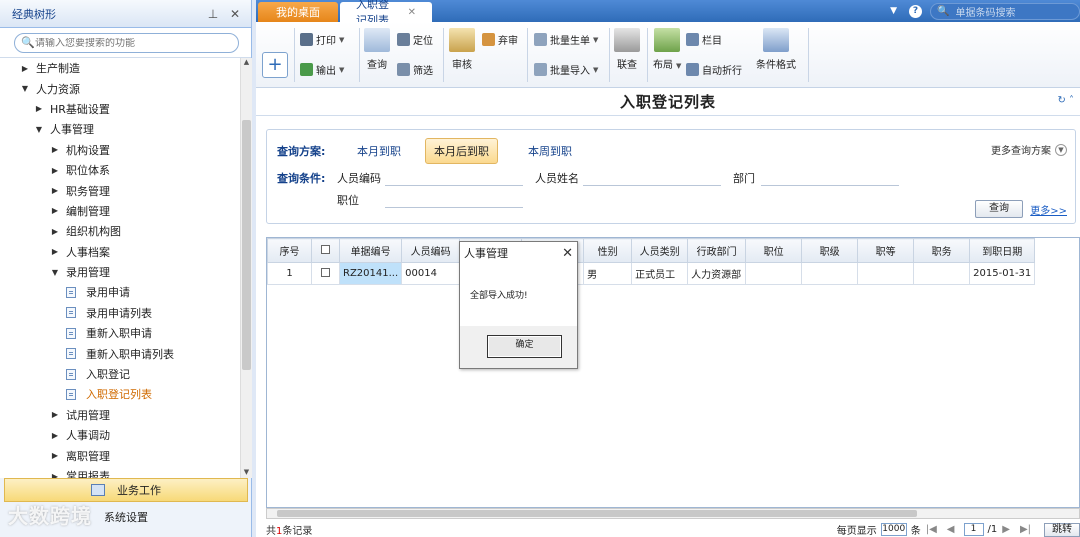  I want to click on tree-item: ▶ 人事调动, so click(120, 435).